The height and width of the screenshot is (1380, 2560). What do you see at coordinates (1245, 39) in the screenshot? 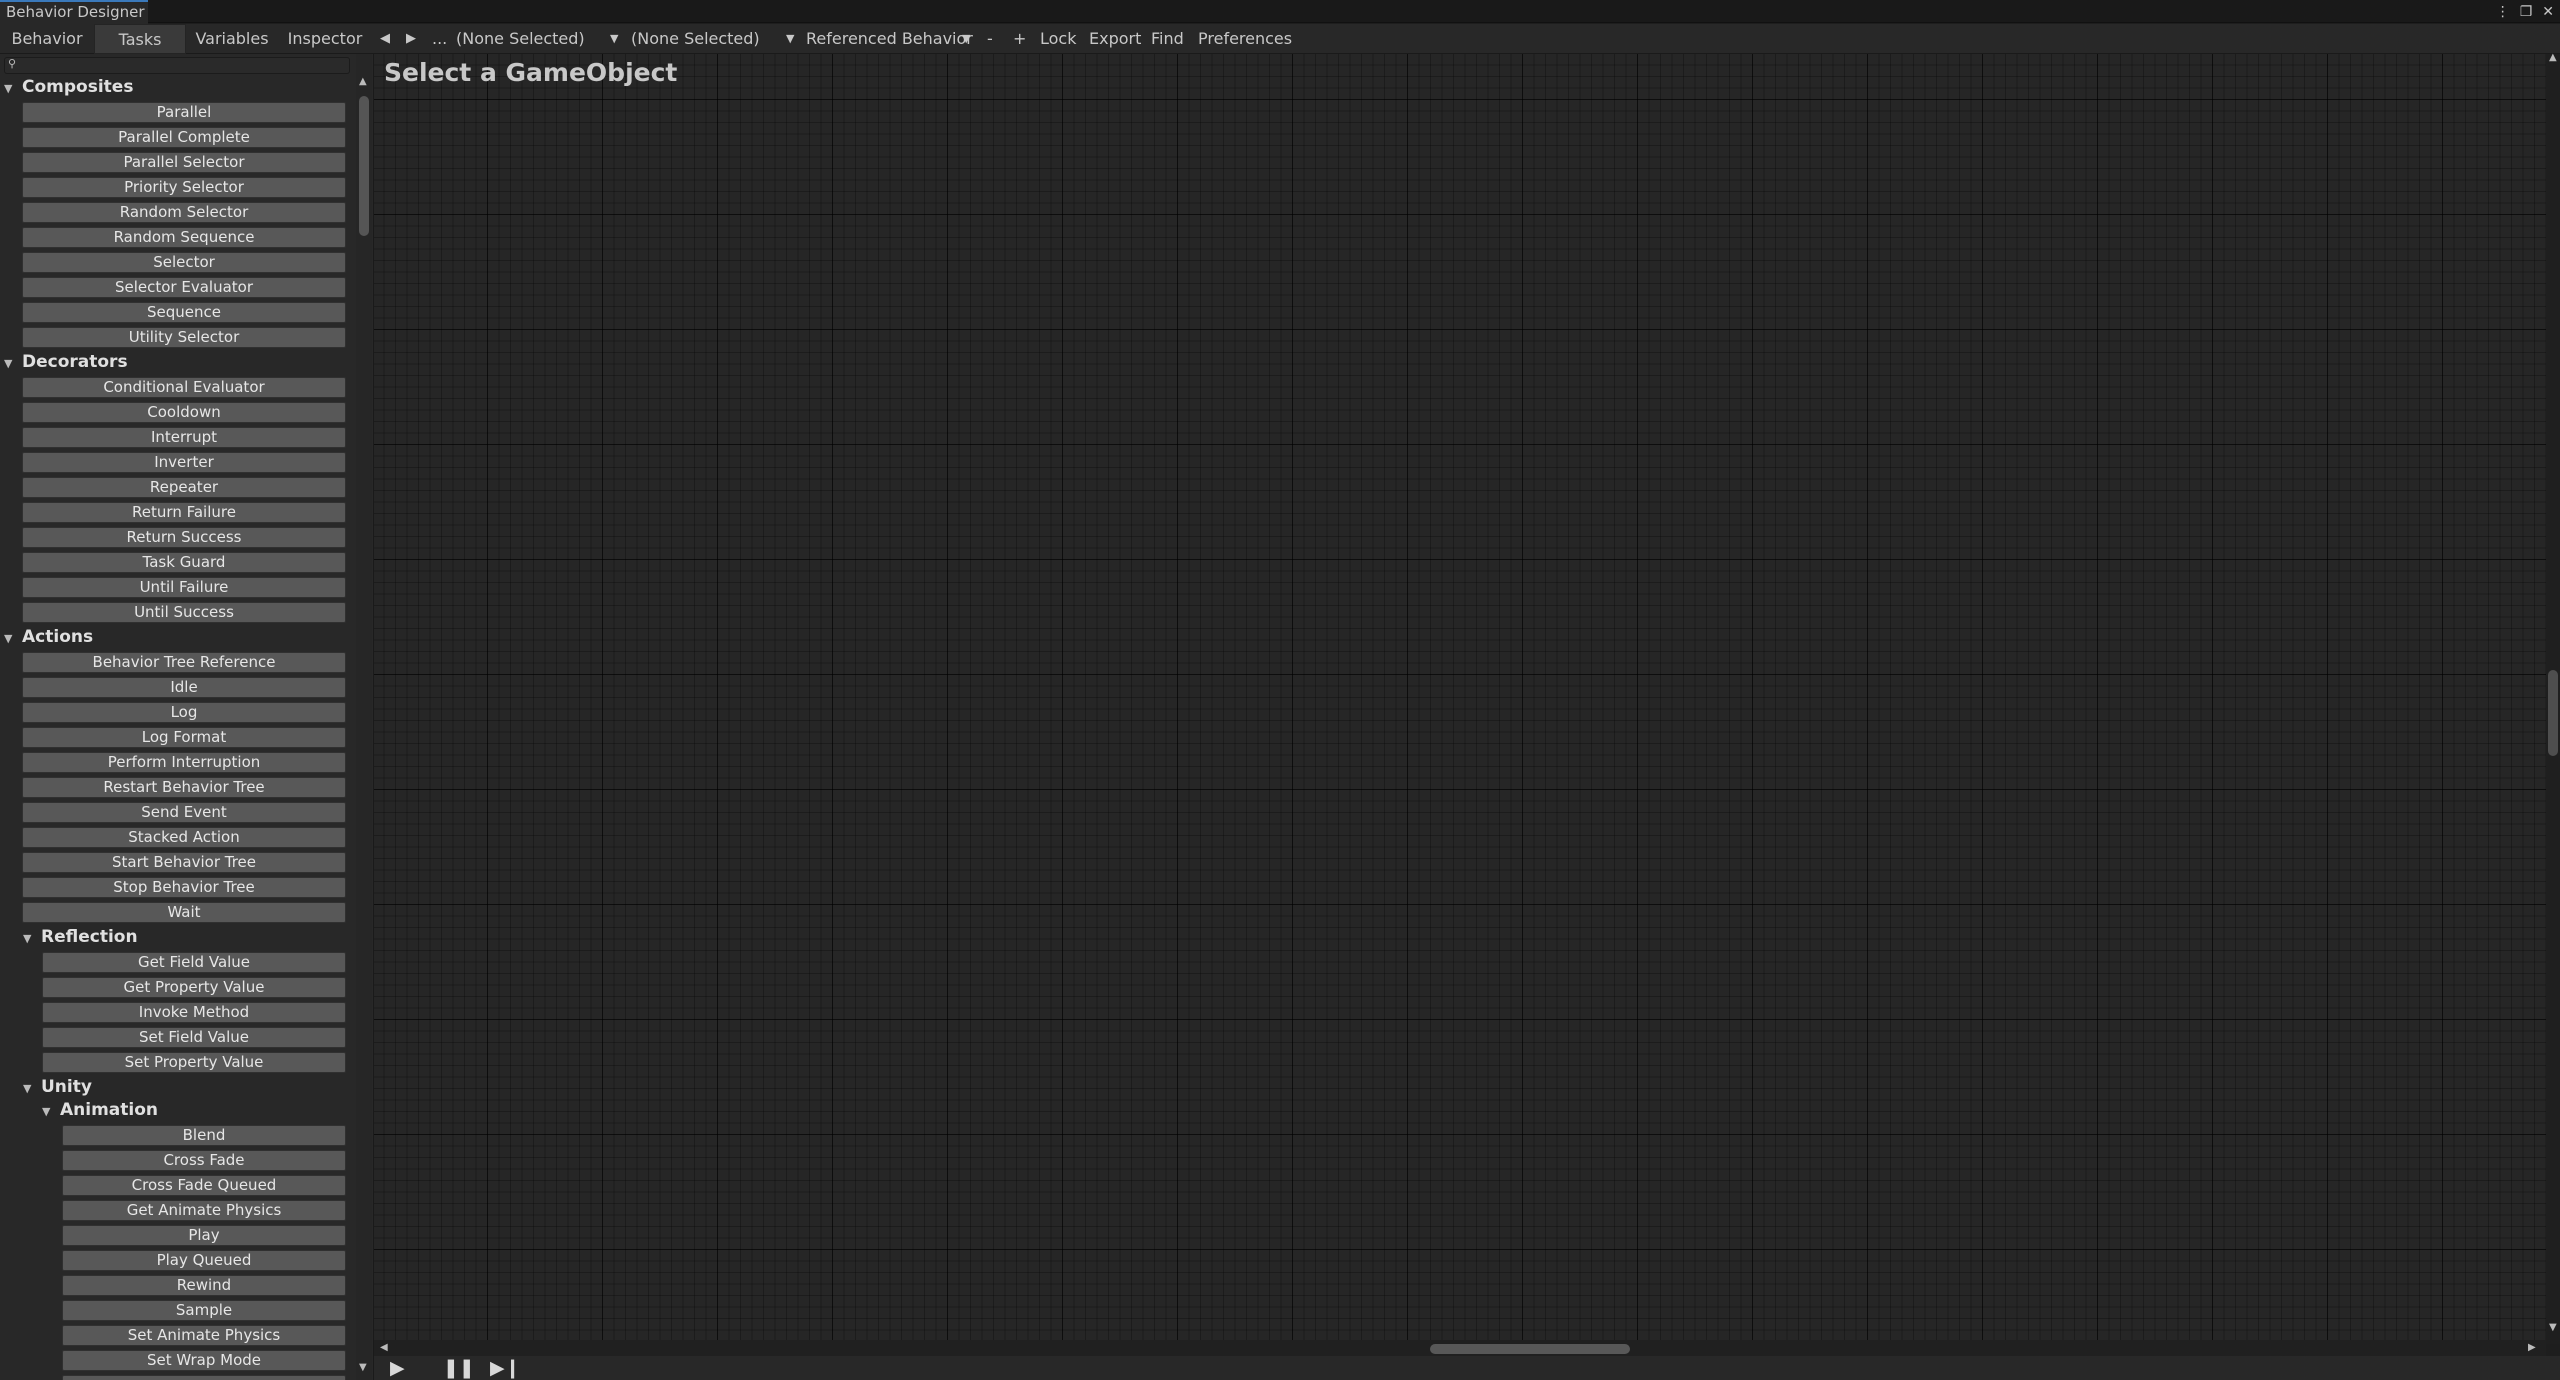
I see `preferences-button: Preferences` at bounding box center [1245, 39].